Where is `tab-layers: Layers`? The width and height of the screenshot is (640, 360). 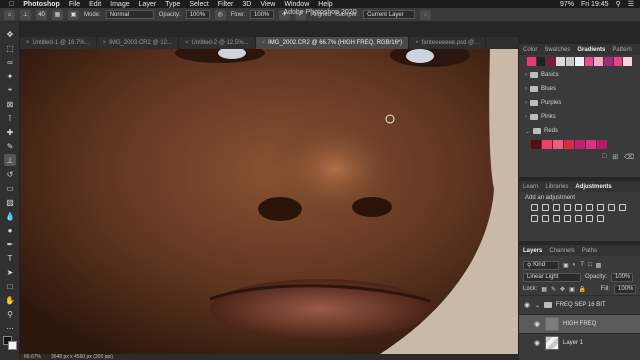
tab-layers: Layers is located at coordinates (532, 251).